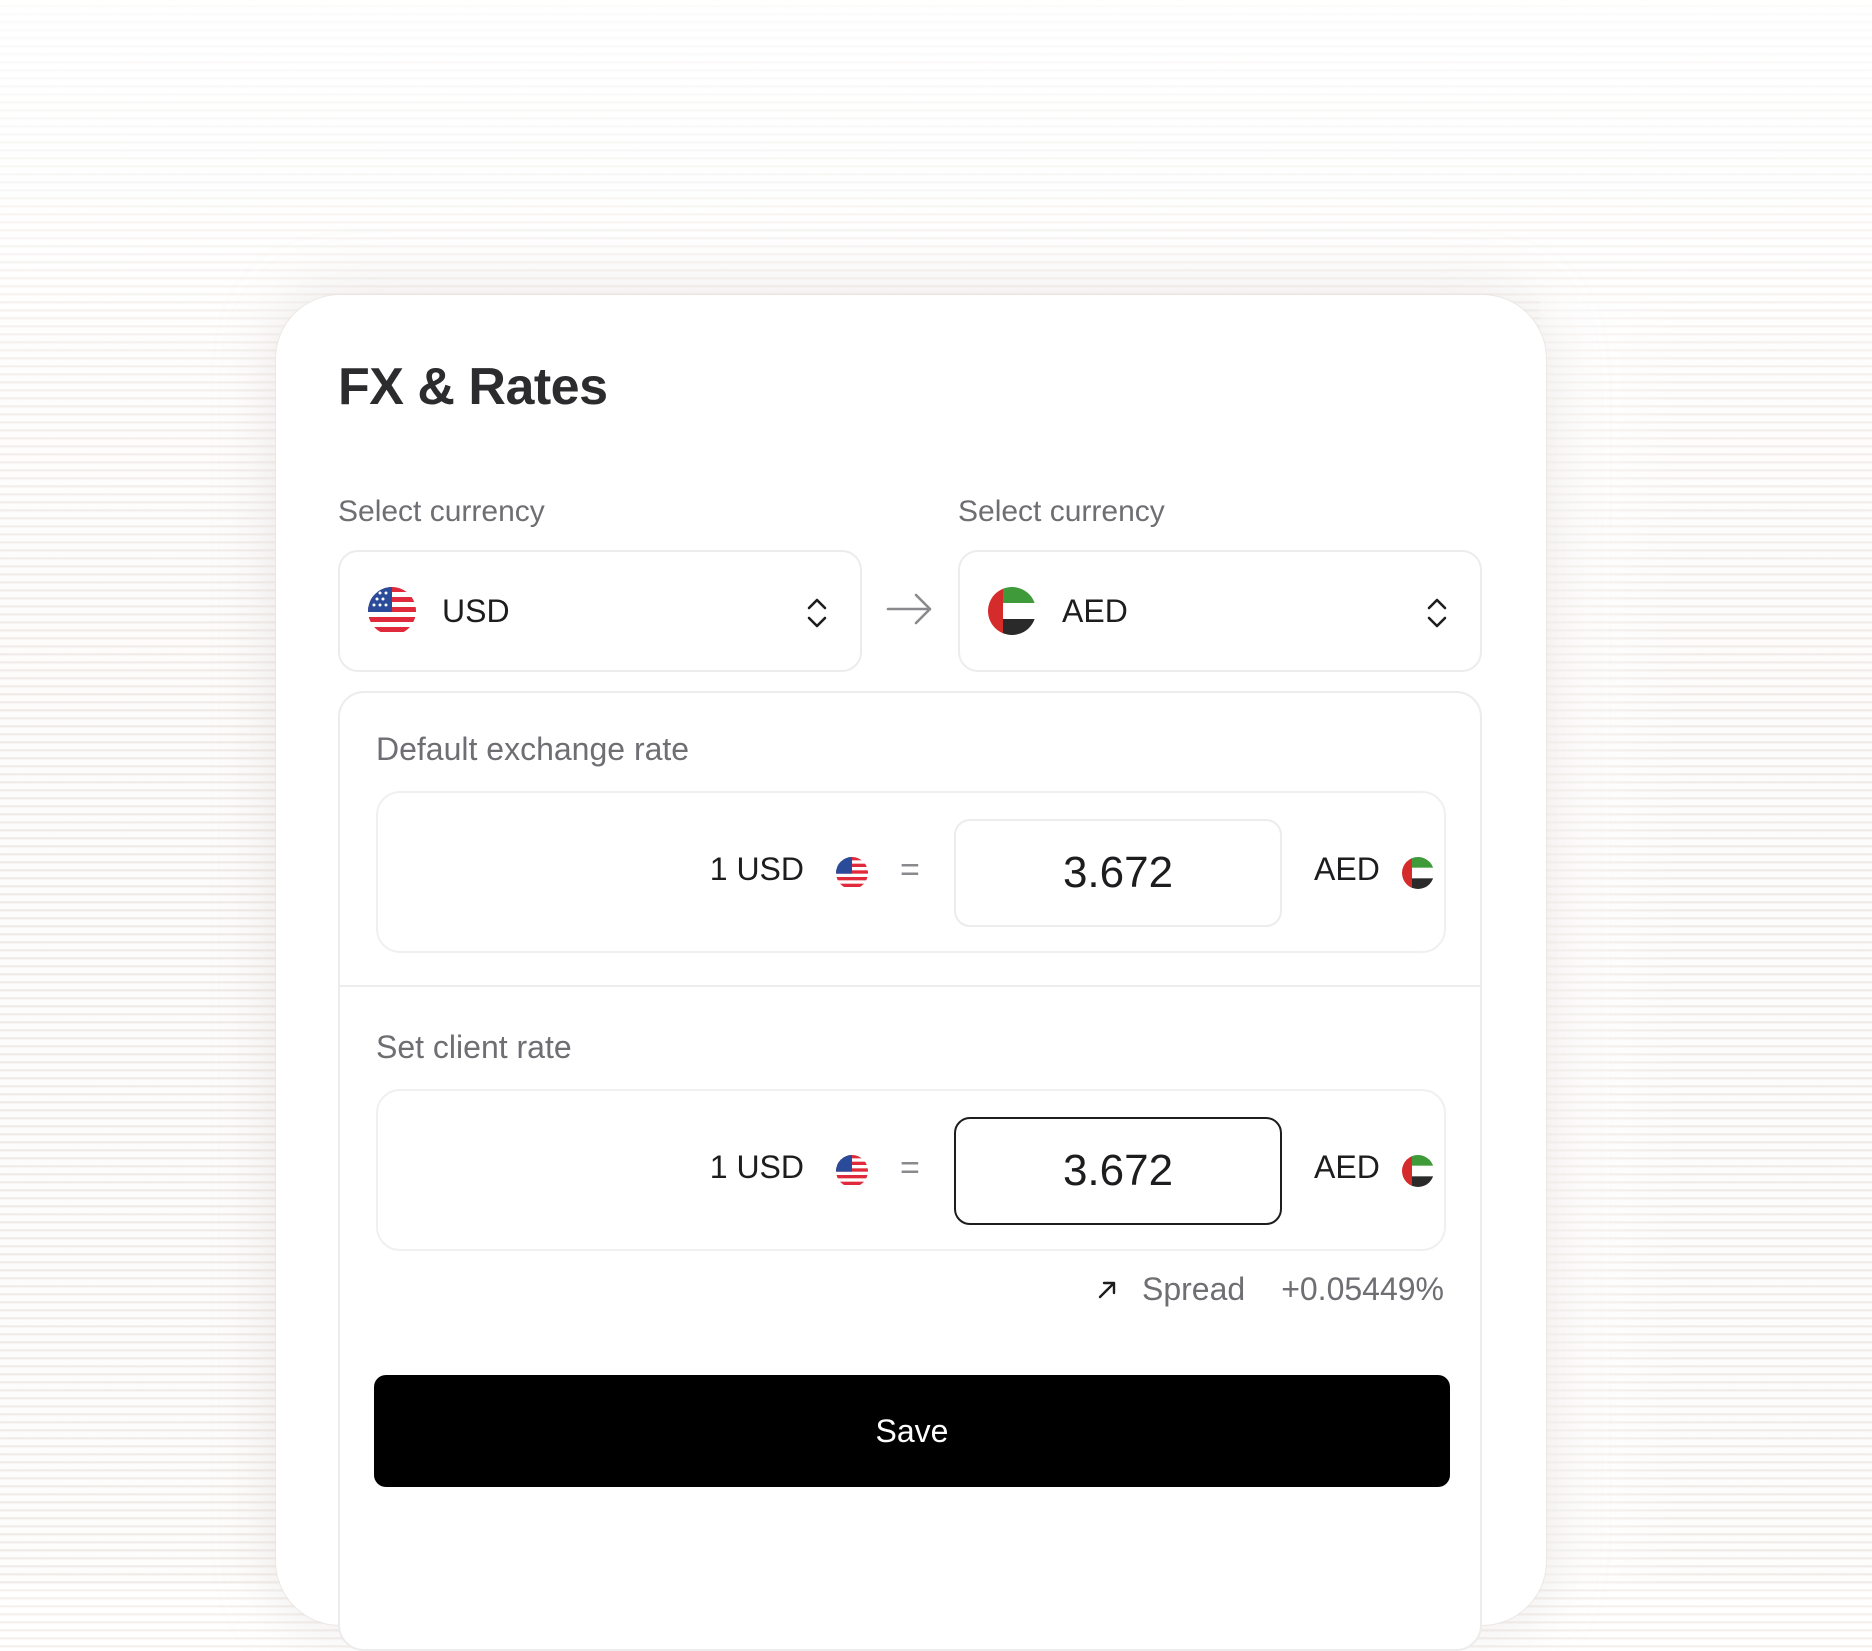 The height and width of the screenshot is (1651, 1872). Describe the element at coordinates (474, 1047) in the screenshot. I see `client-rate-label: Set client rate` at that location.